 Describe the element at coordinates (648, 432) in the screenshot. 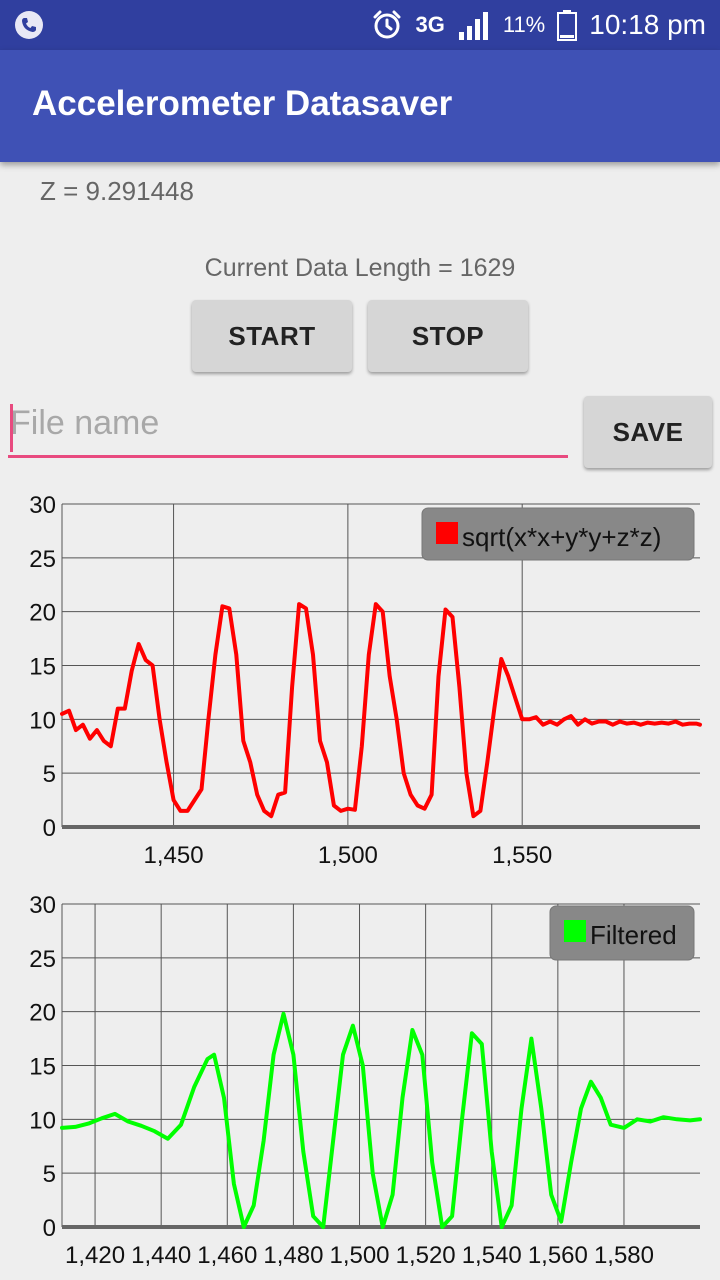

I see `save-button: SAVE` at that location.